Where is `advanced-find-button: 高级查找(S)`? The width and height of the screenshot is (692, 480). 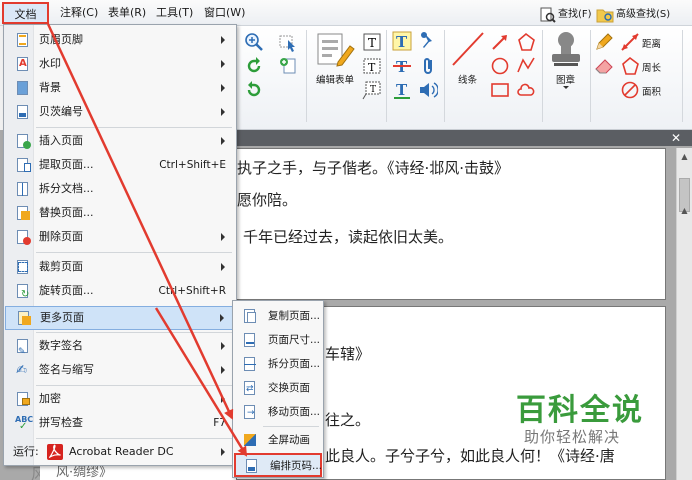
advanced-find-button: 高级查找(S) is located at coordinates (632, 15).